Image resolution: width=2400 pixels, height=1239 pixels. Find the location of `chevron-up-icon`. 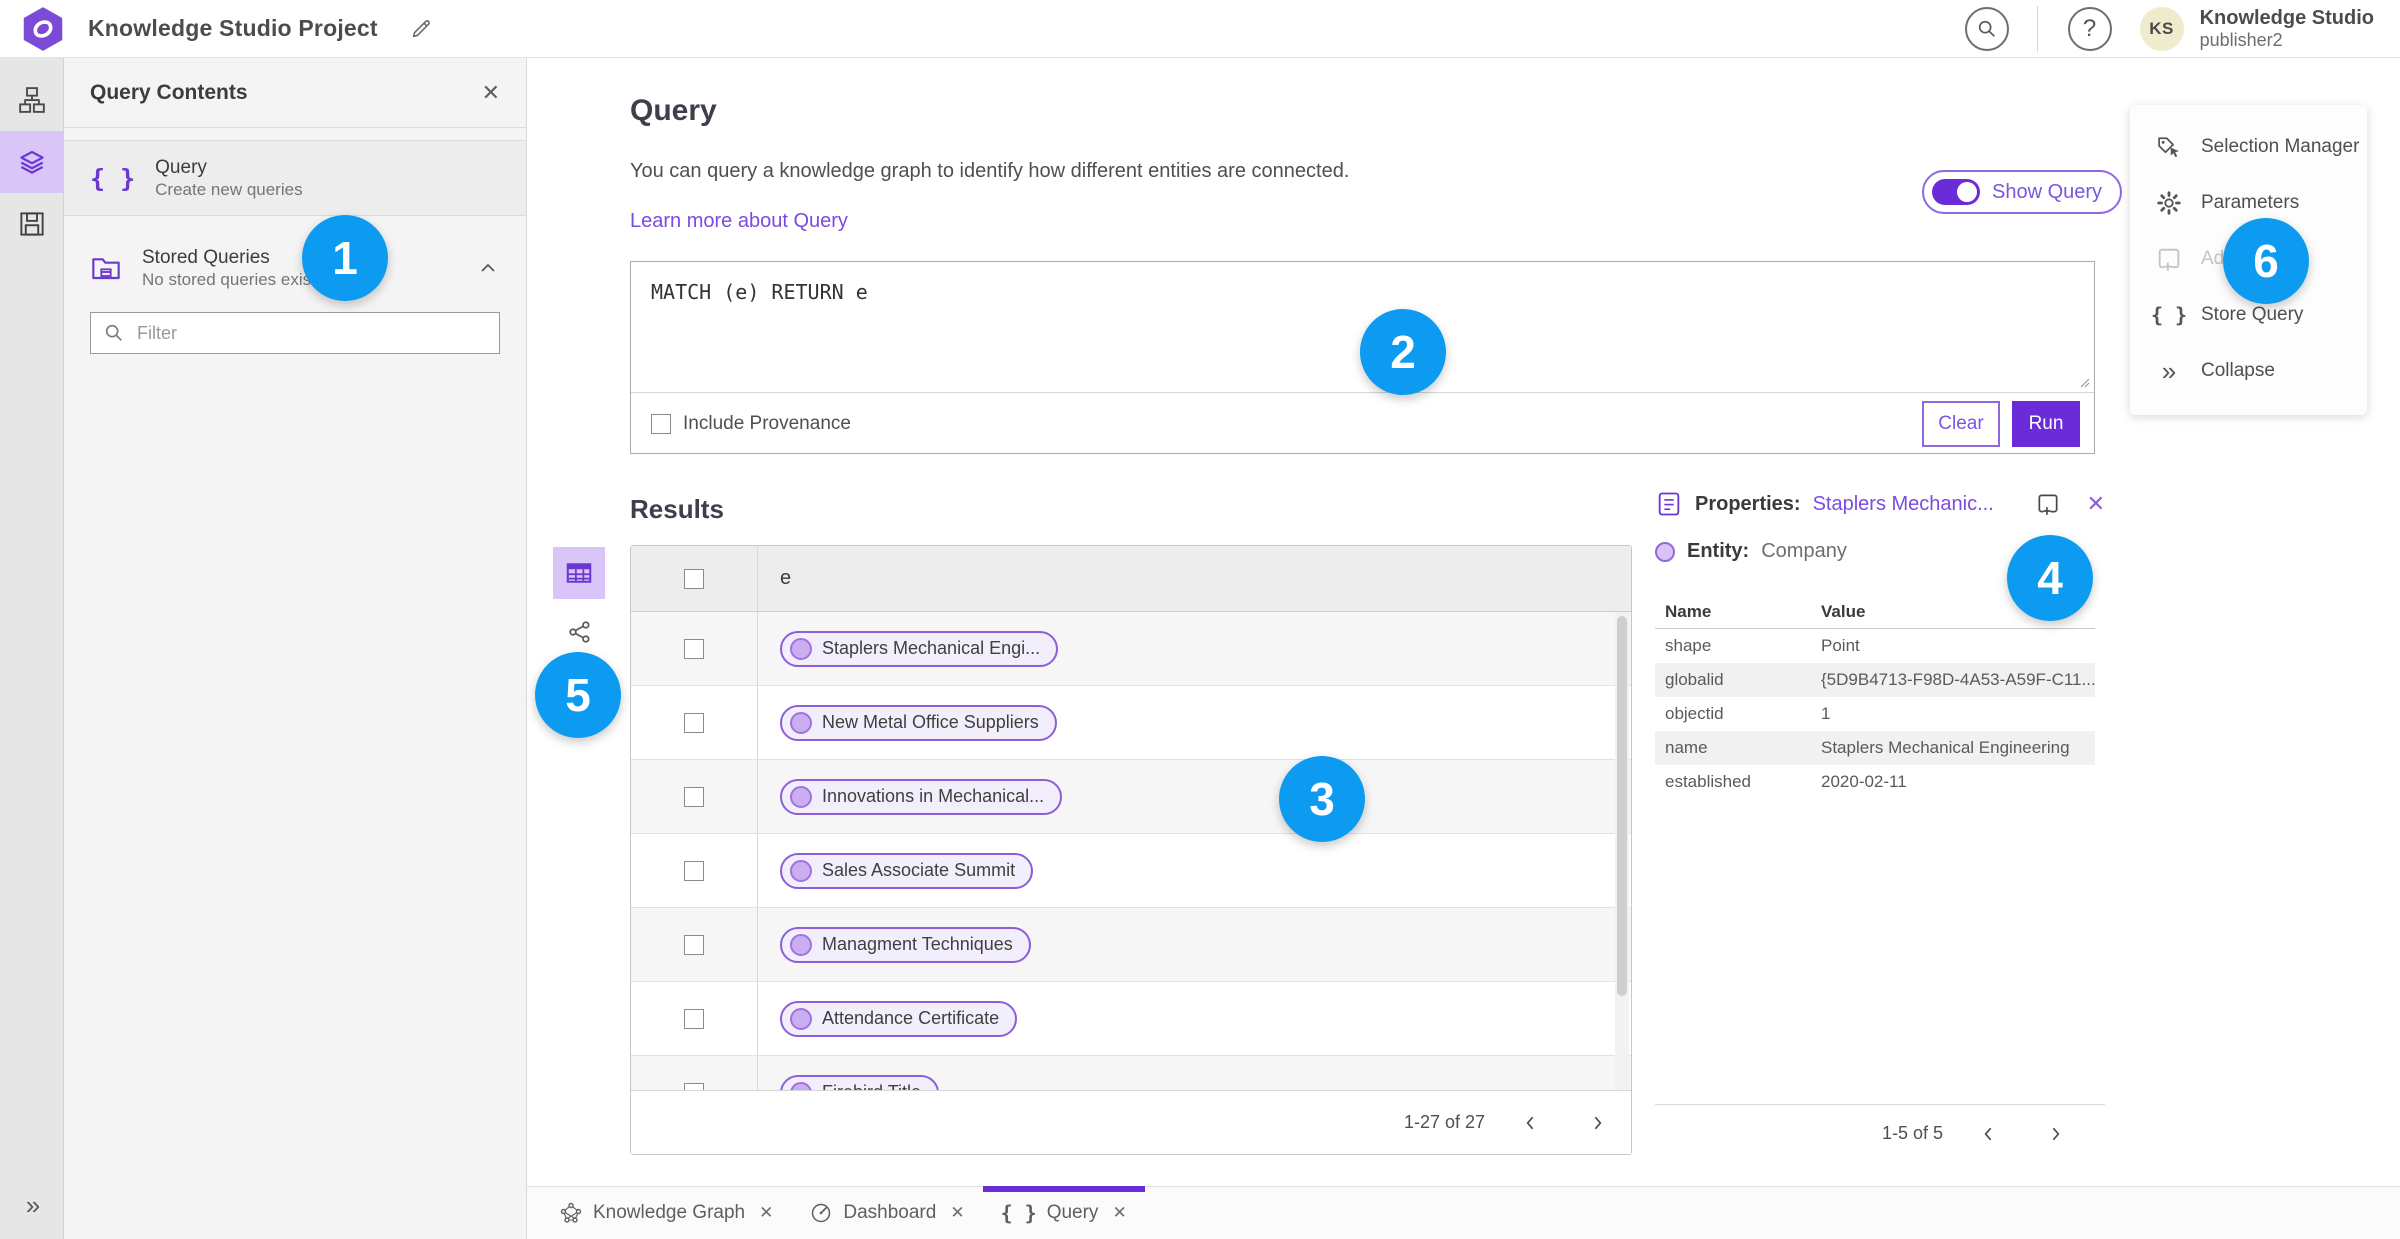

chevron-up-icon is located at coordinates (488, 268).